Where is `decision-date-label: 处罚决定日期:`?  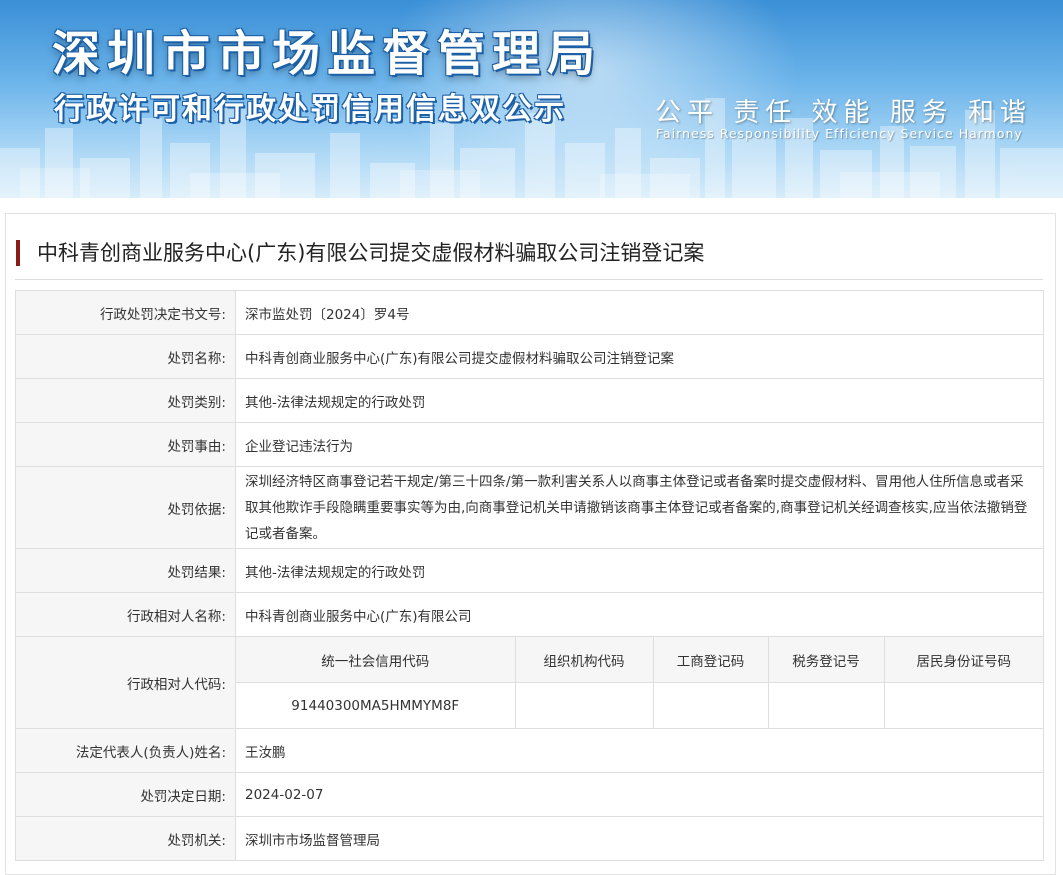
decision-date-label: 处罚决定日期: is located at coordinates (125, 794).